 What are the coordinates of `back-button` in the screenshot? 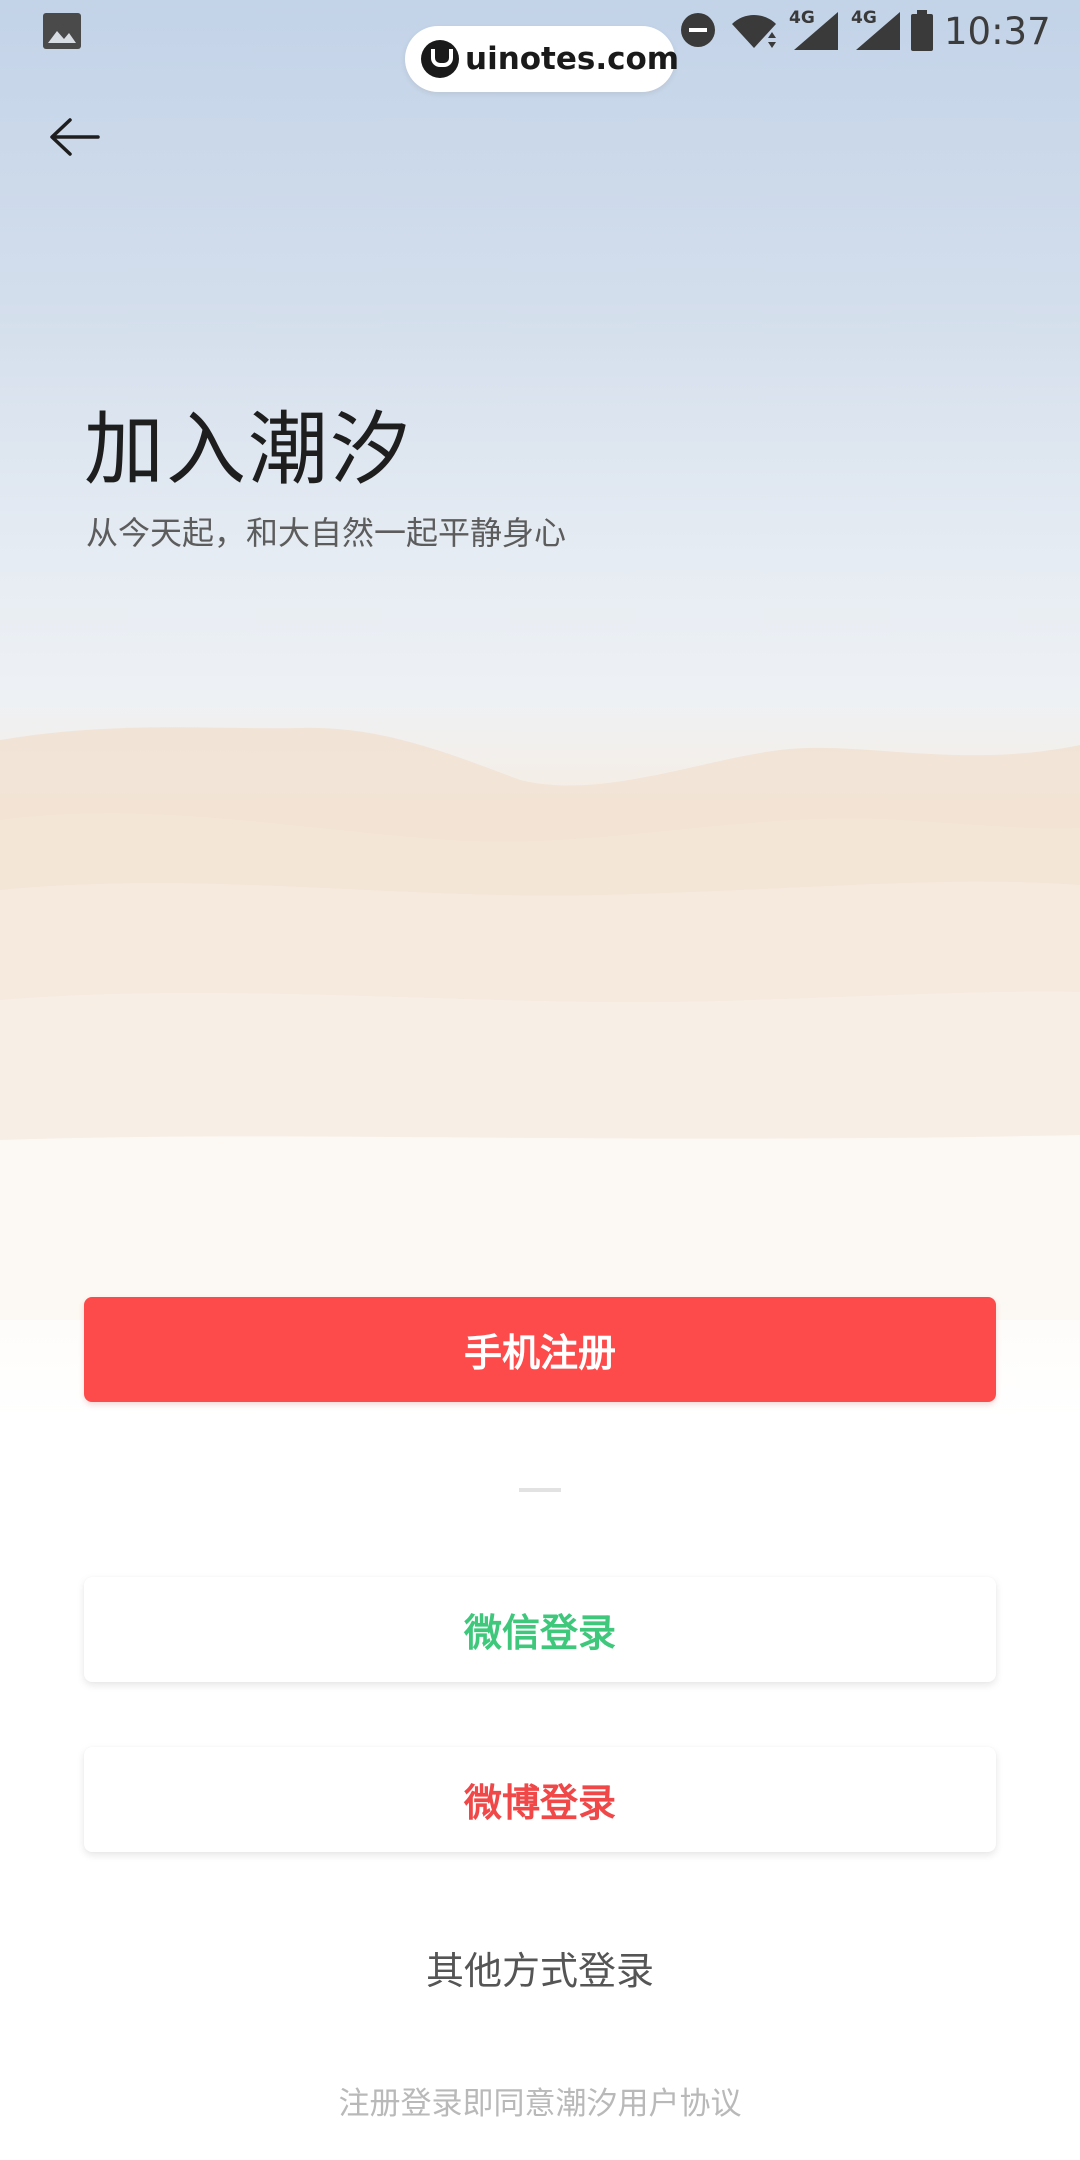 It's located at (74, 142).